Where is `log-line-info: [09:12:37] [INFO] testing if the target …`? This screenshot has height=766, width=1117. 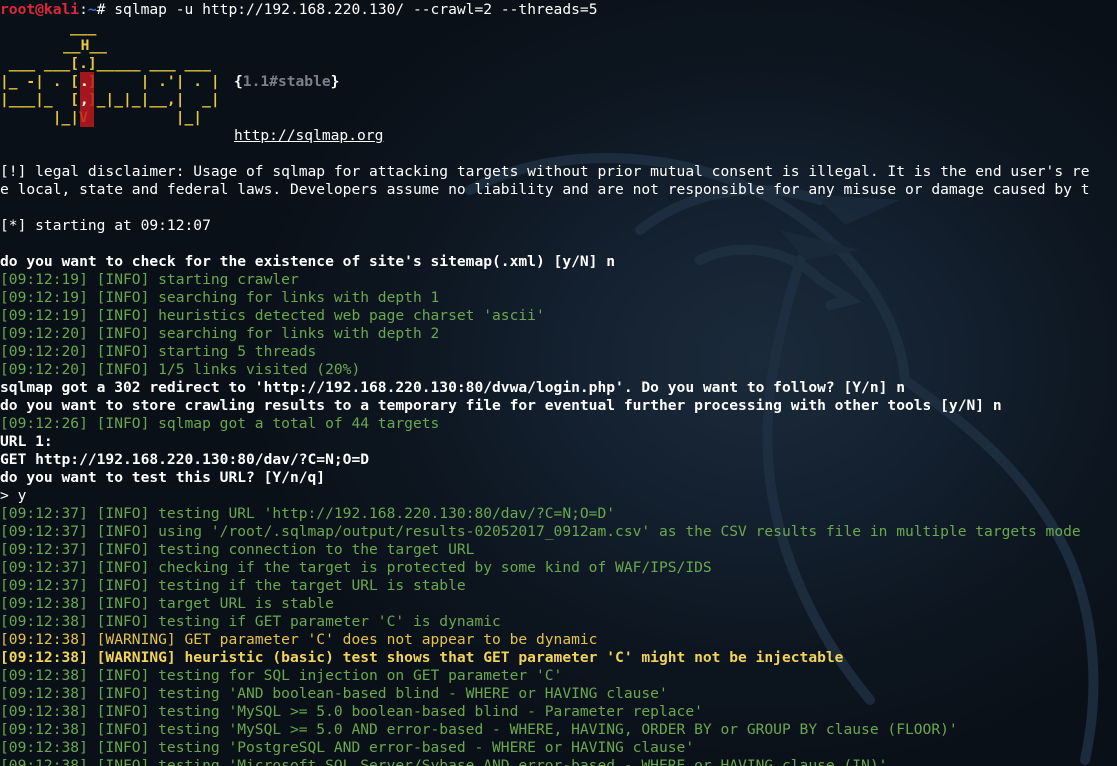 log-line-info: [09:12:37] [INFO] testing if the target … is located at coordinates (233, 585).